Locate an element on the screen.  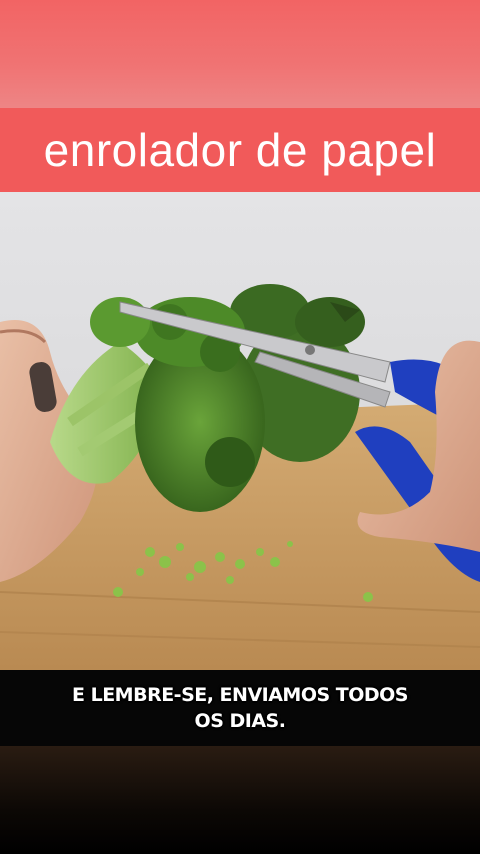
title-banner: enrolador de papel is located at coordinates (240, 150).